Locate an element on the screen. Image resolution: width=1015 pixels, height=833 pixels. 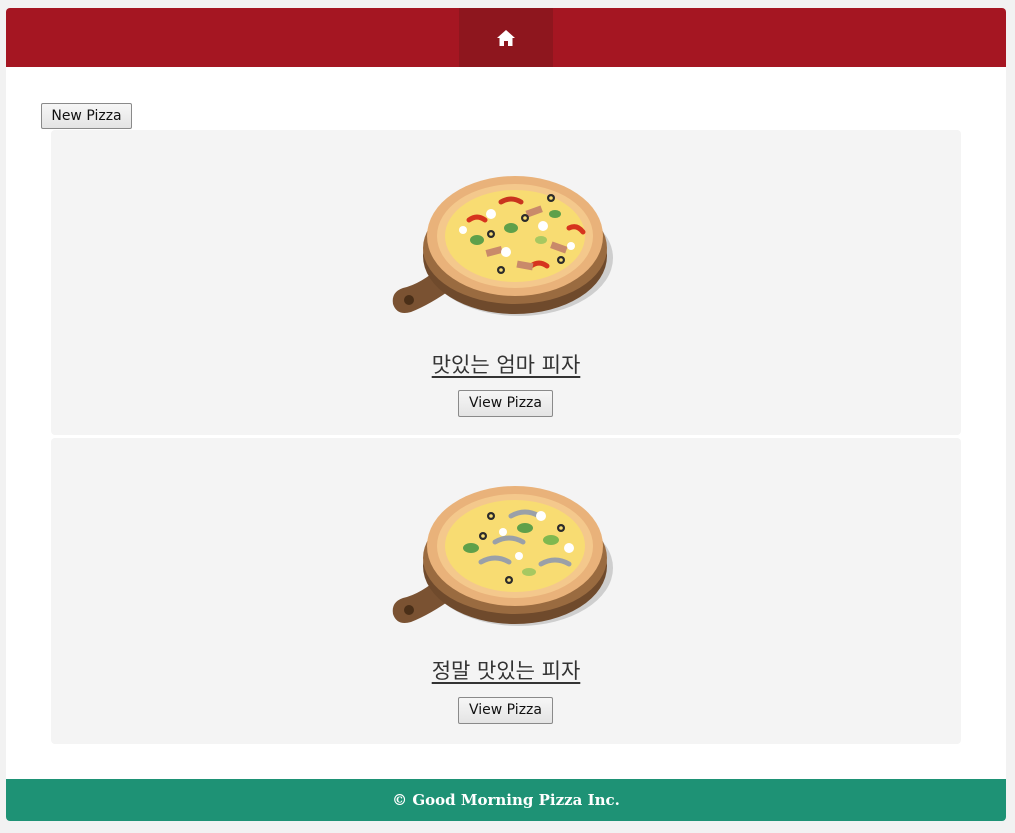
copyright-text: © Good Morning Pizza Inc. is located at coordinates (506, 800).